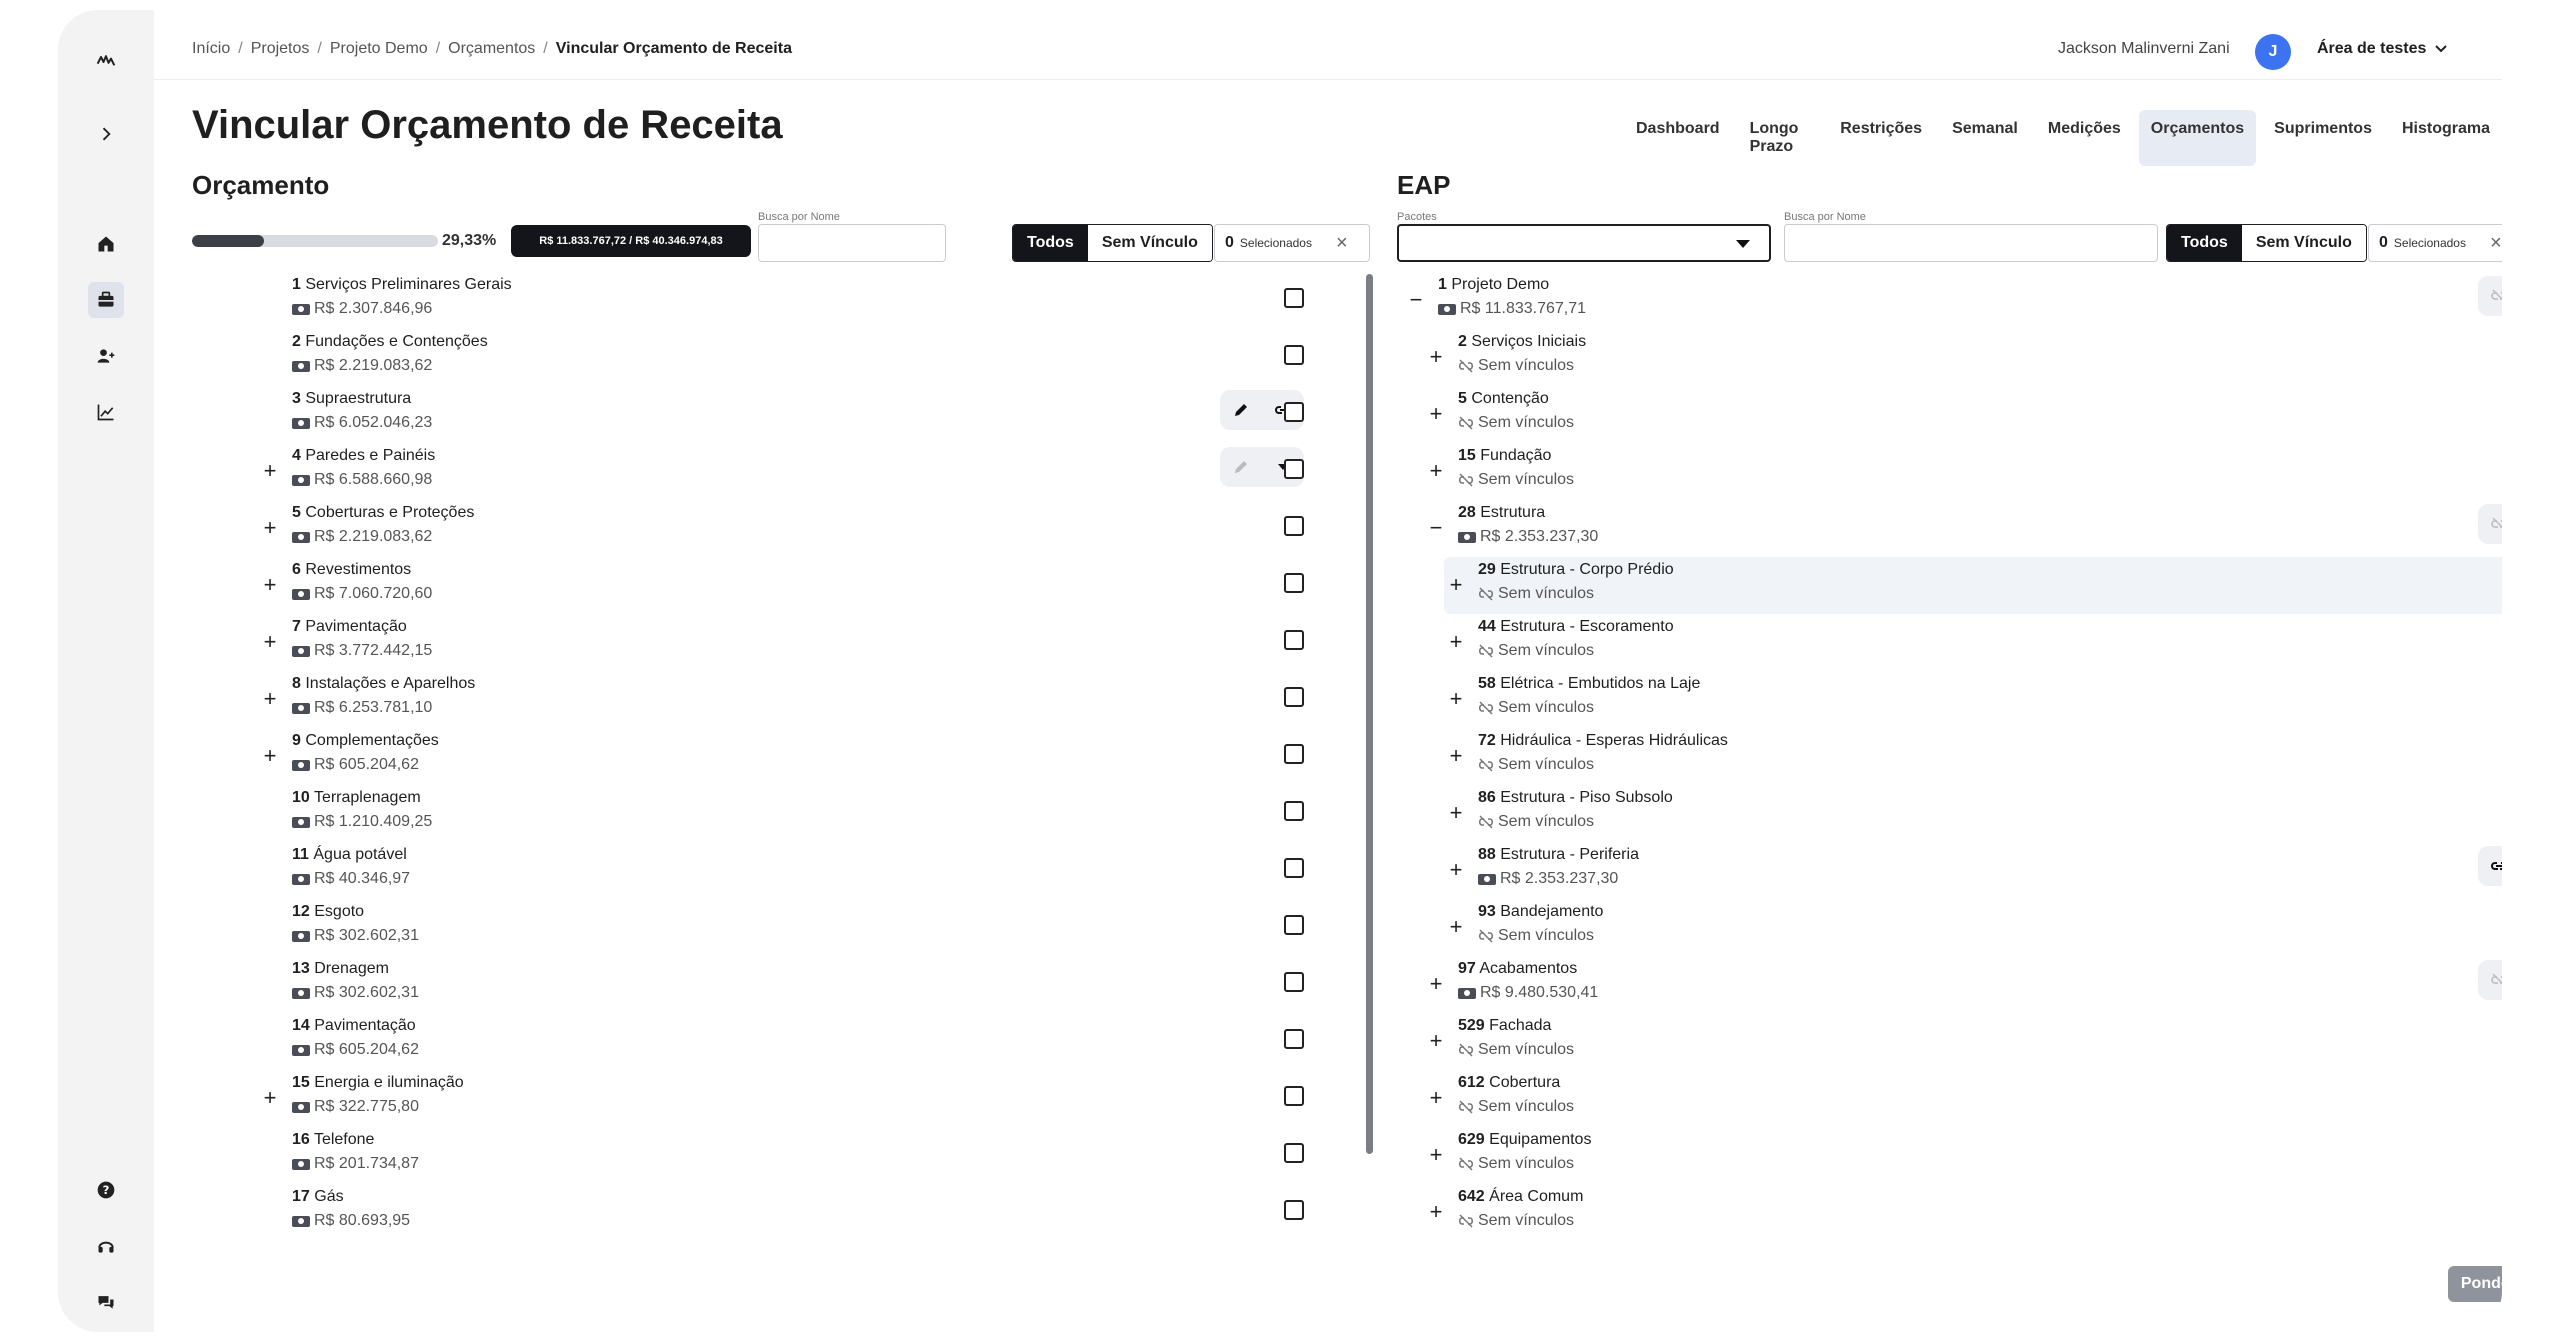 The image size is (2560, 1342). I want to click on eap-row: +97 Acabamentos R$ 9.480.530,41, so click(1948, 984).